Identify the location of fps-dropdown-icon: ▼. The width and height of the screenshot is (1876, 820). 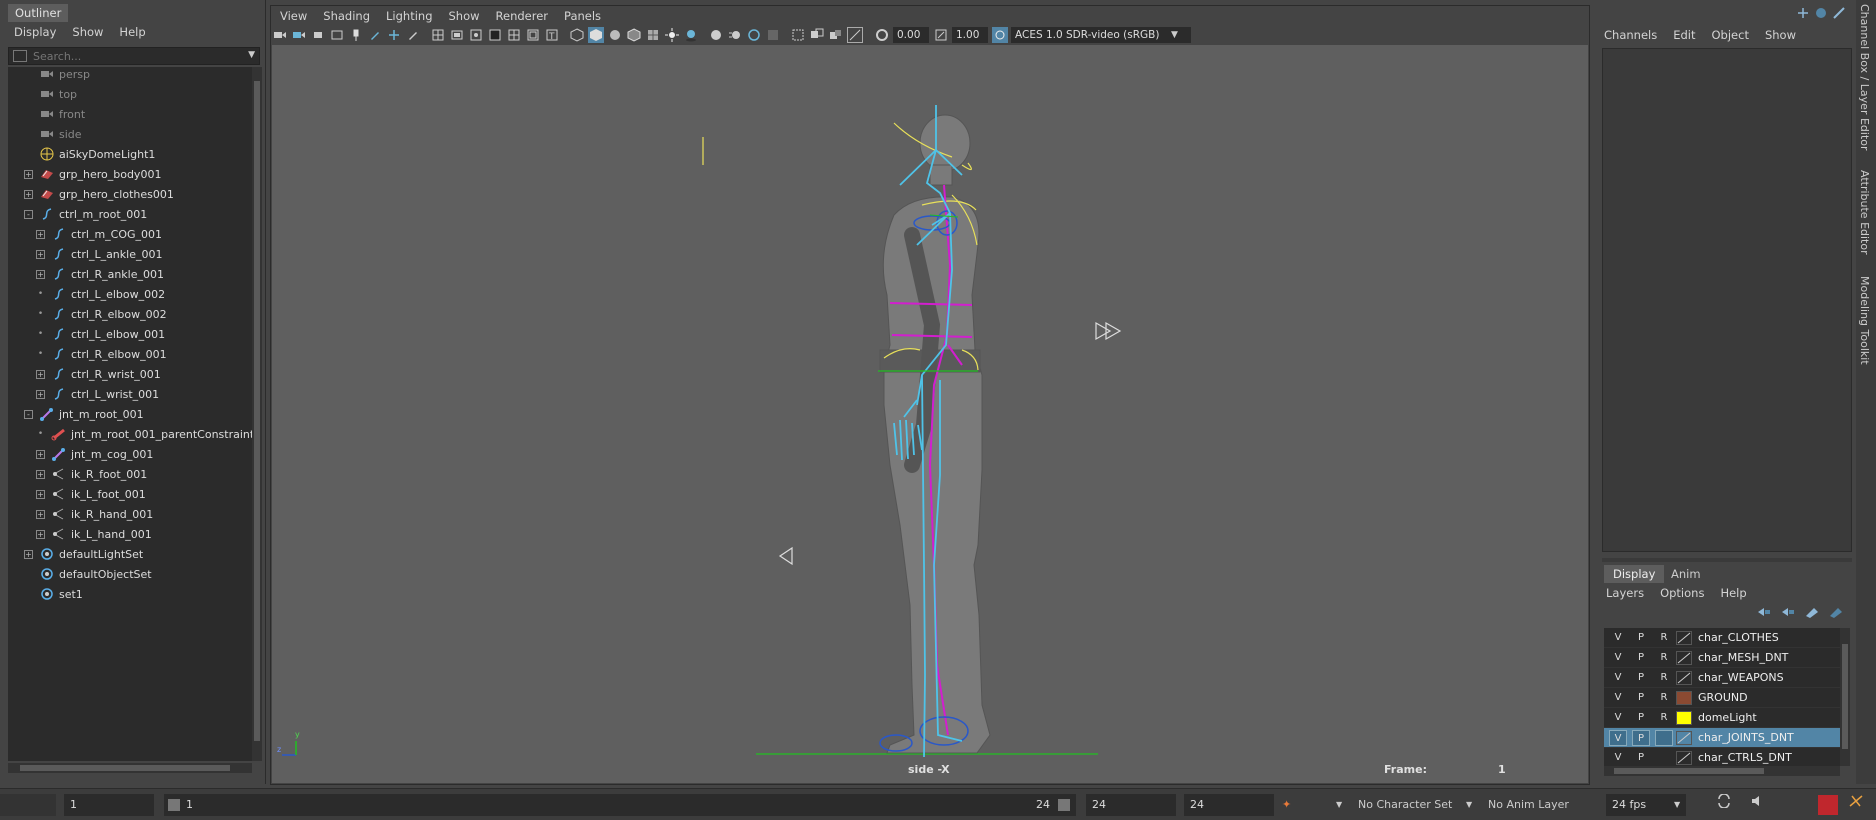
(1677, 805).